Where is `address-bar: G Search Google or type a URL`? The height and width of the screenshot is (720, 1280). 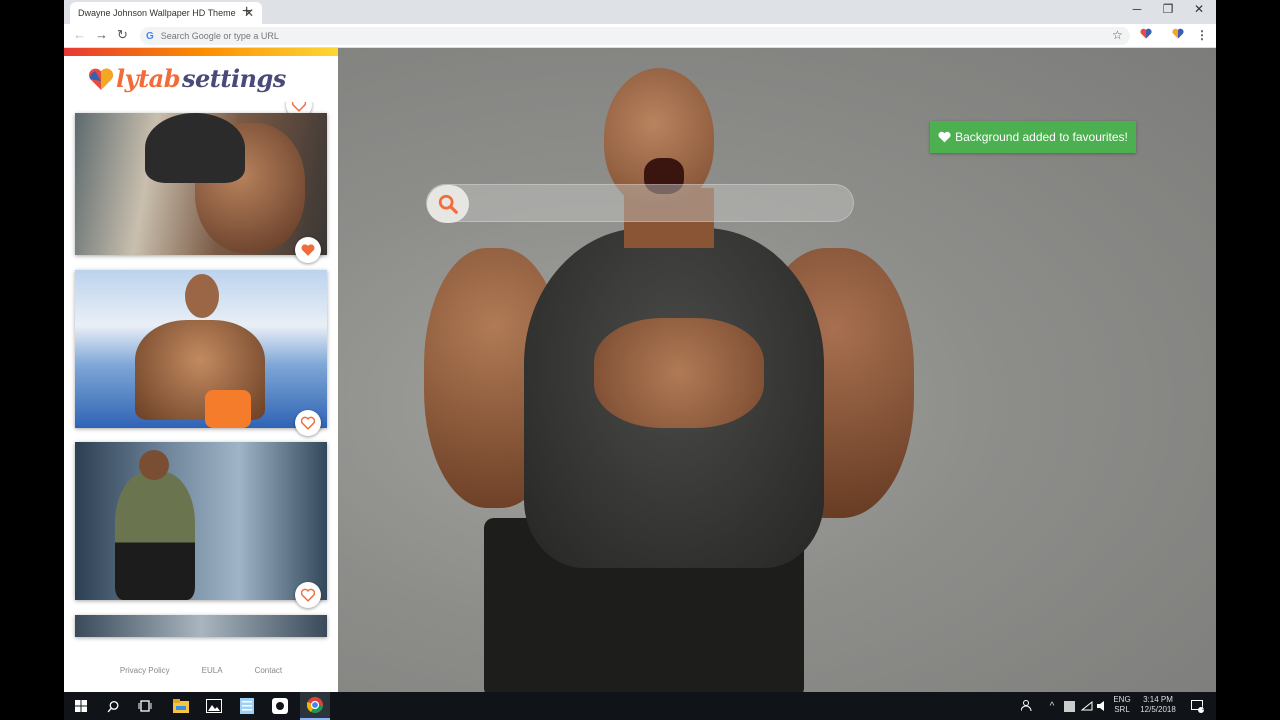
address-bar: G Search Google or type a URL is located at coordinates (635, 36).